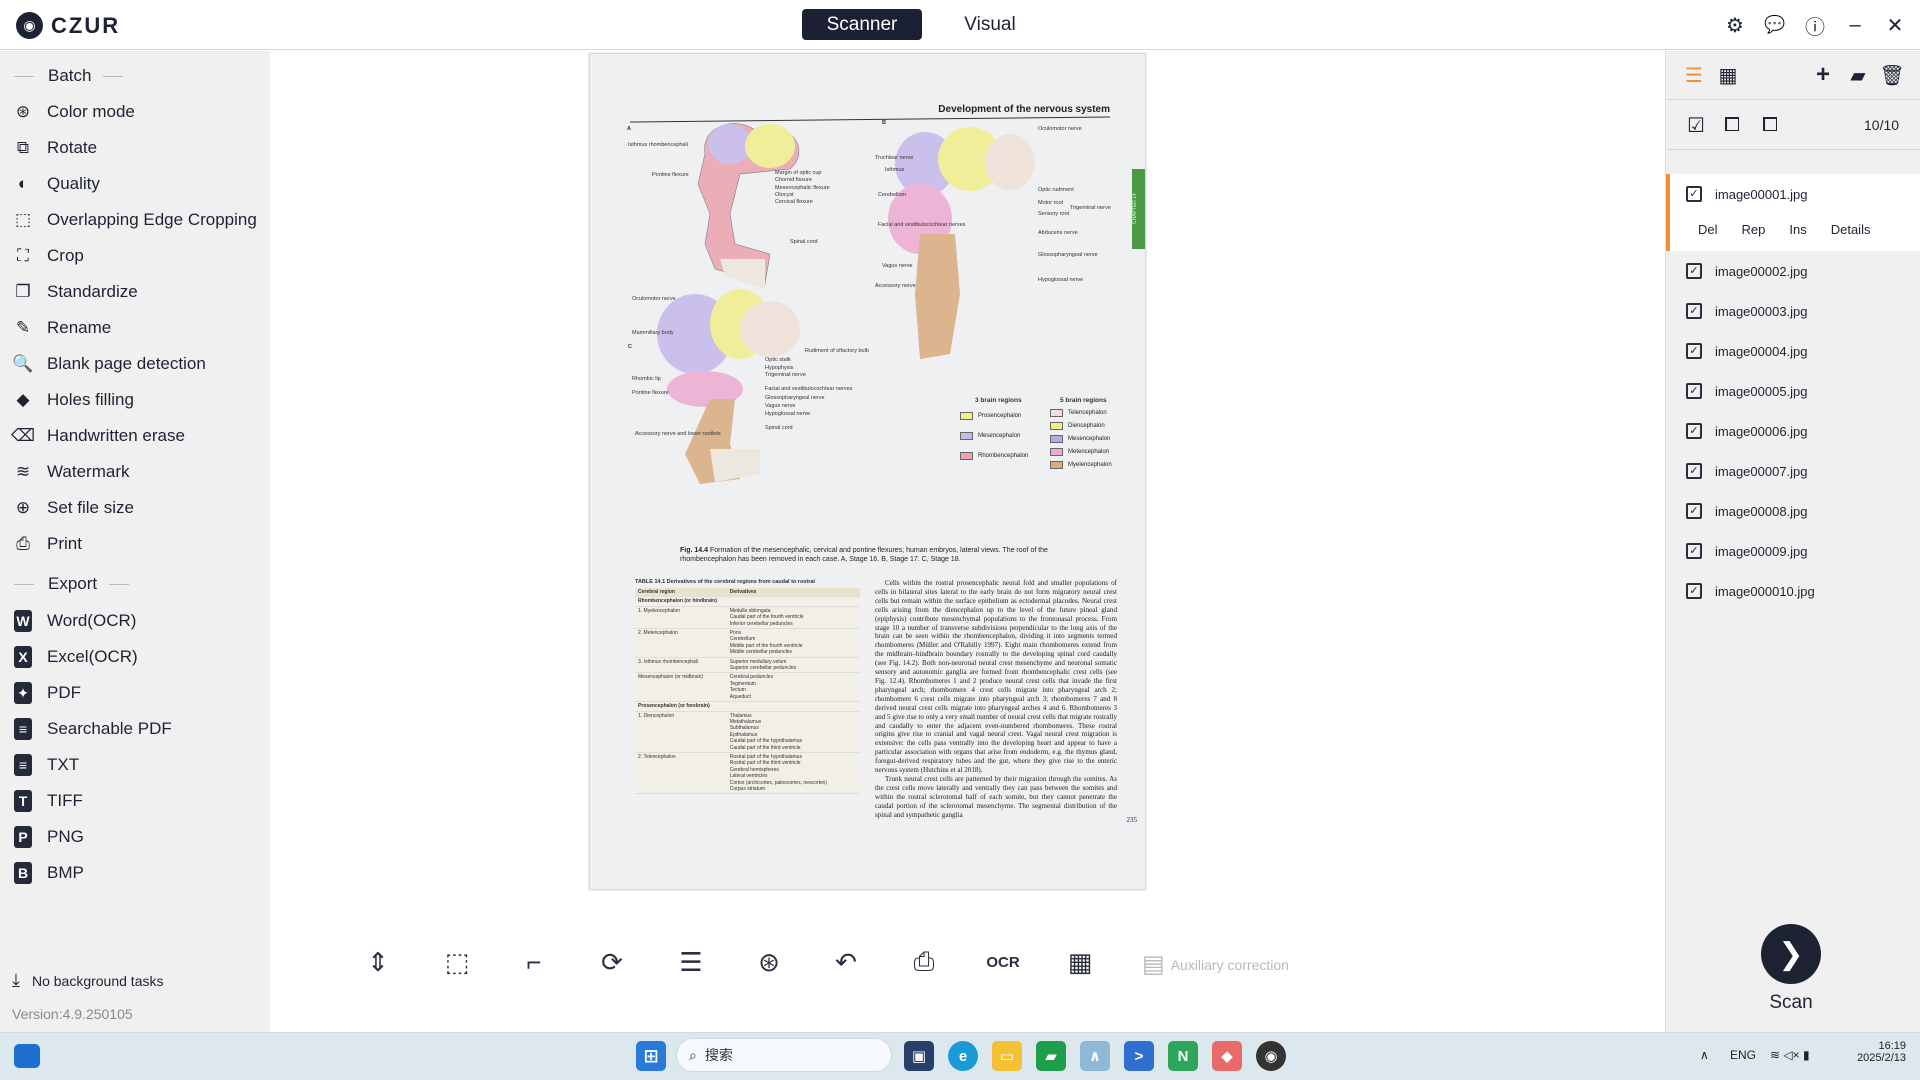 The width and height of the screenshot is (1920, 1080). I want to click on color-mode-icon: ⊛, so click(769, 962).